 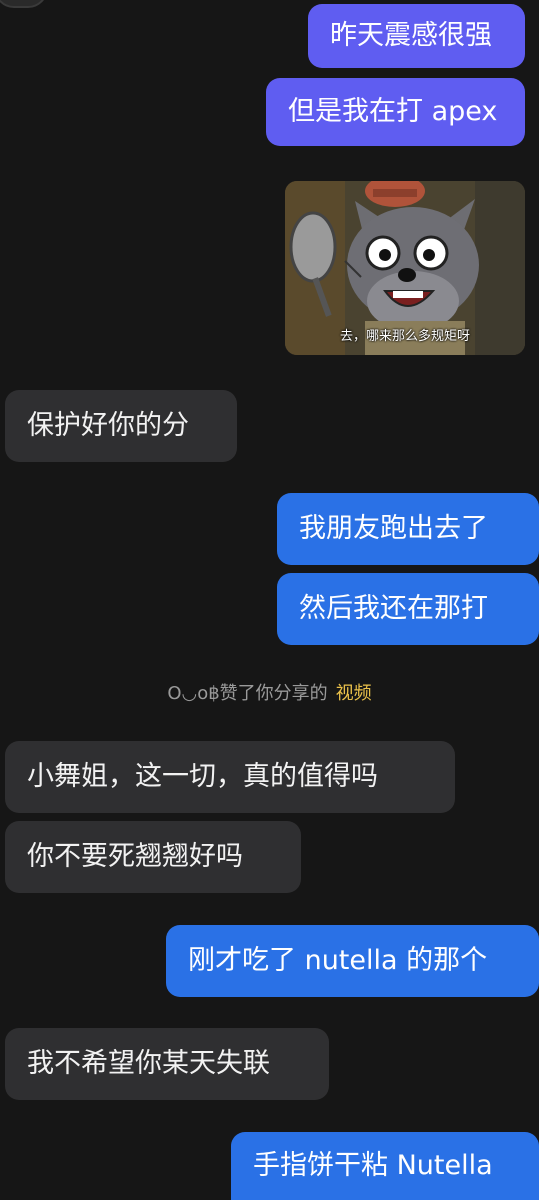 I want to click on message-text: 保护好你的分, so click(x=108, y=425).